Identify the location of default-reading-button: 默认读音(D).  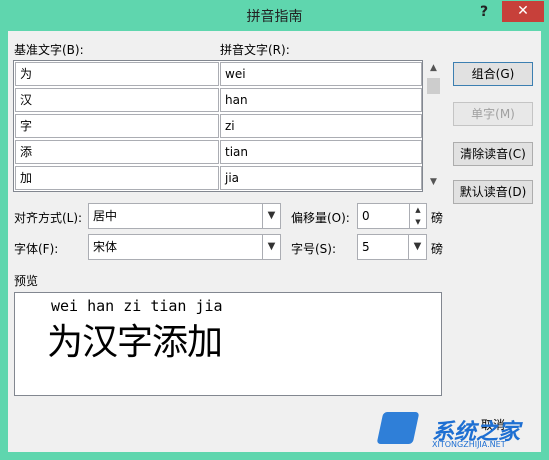
(493, 192).